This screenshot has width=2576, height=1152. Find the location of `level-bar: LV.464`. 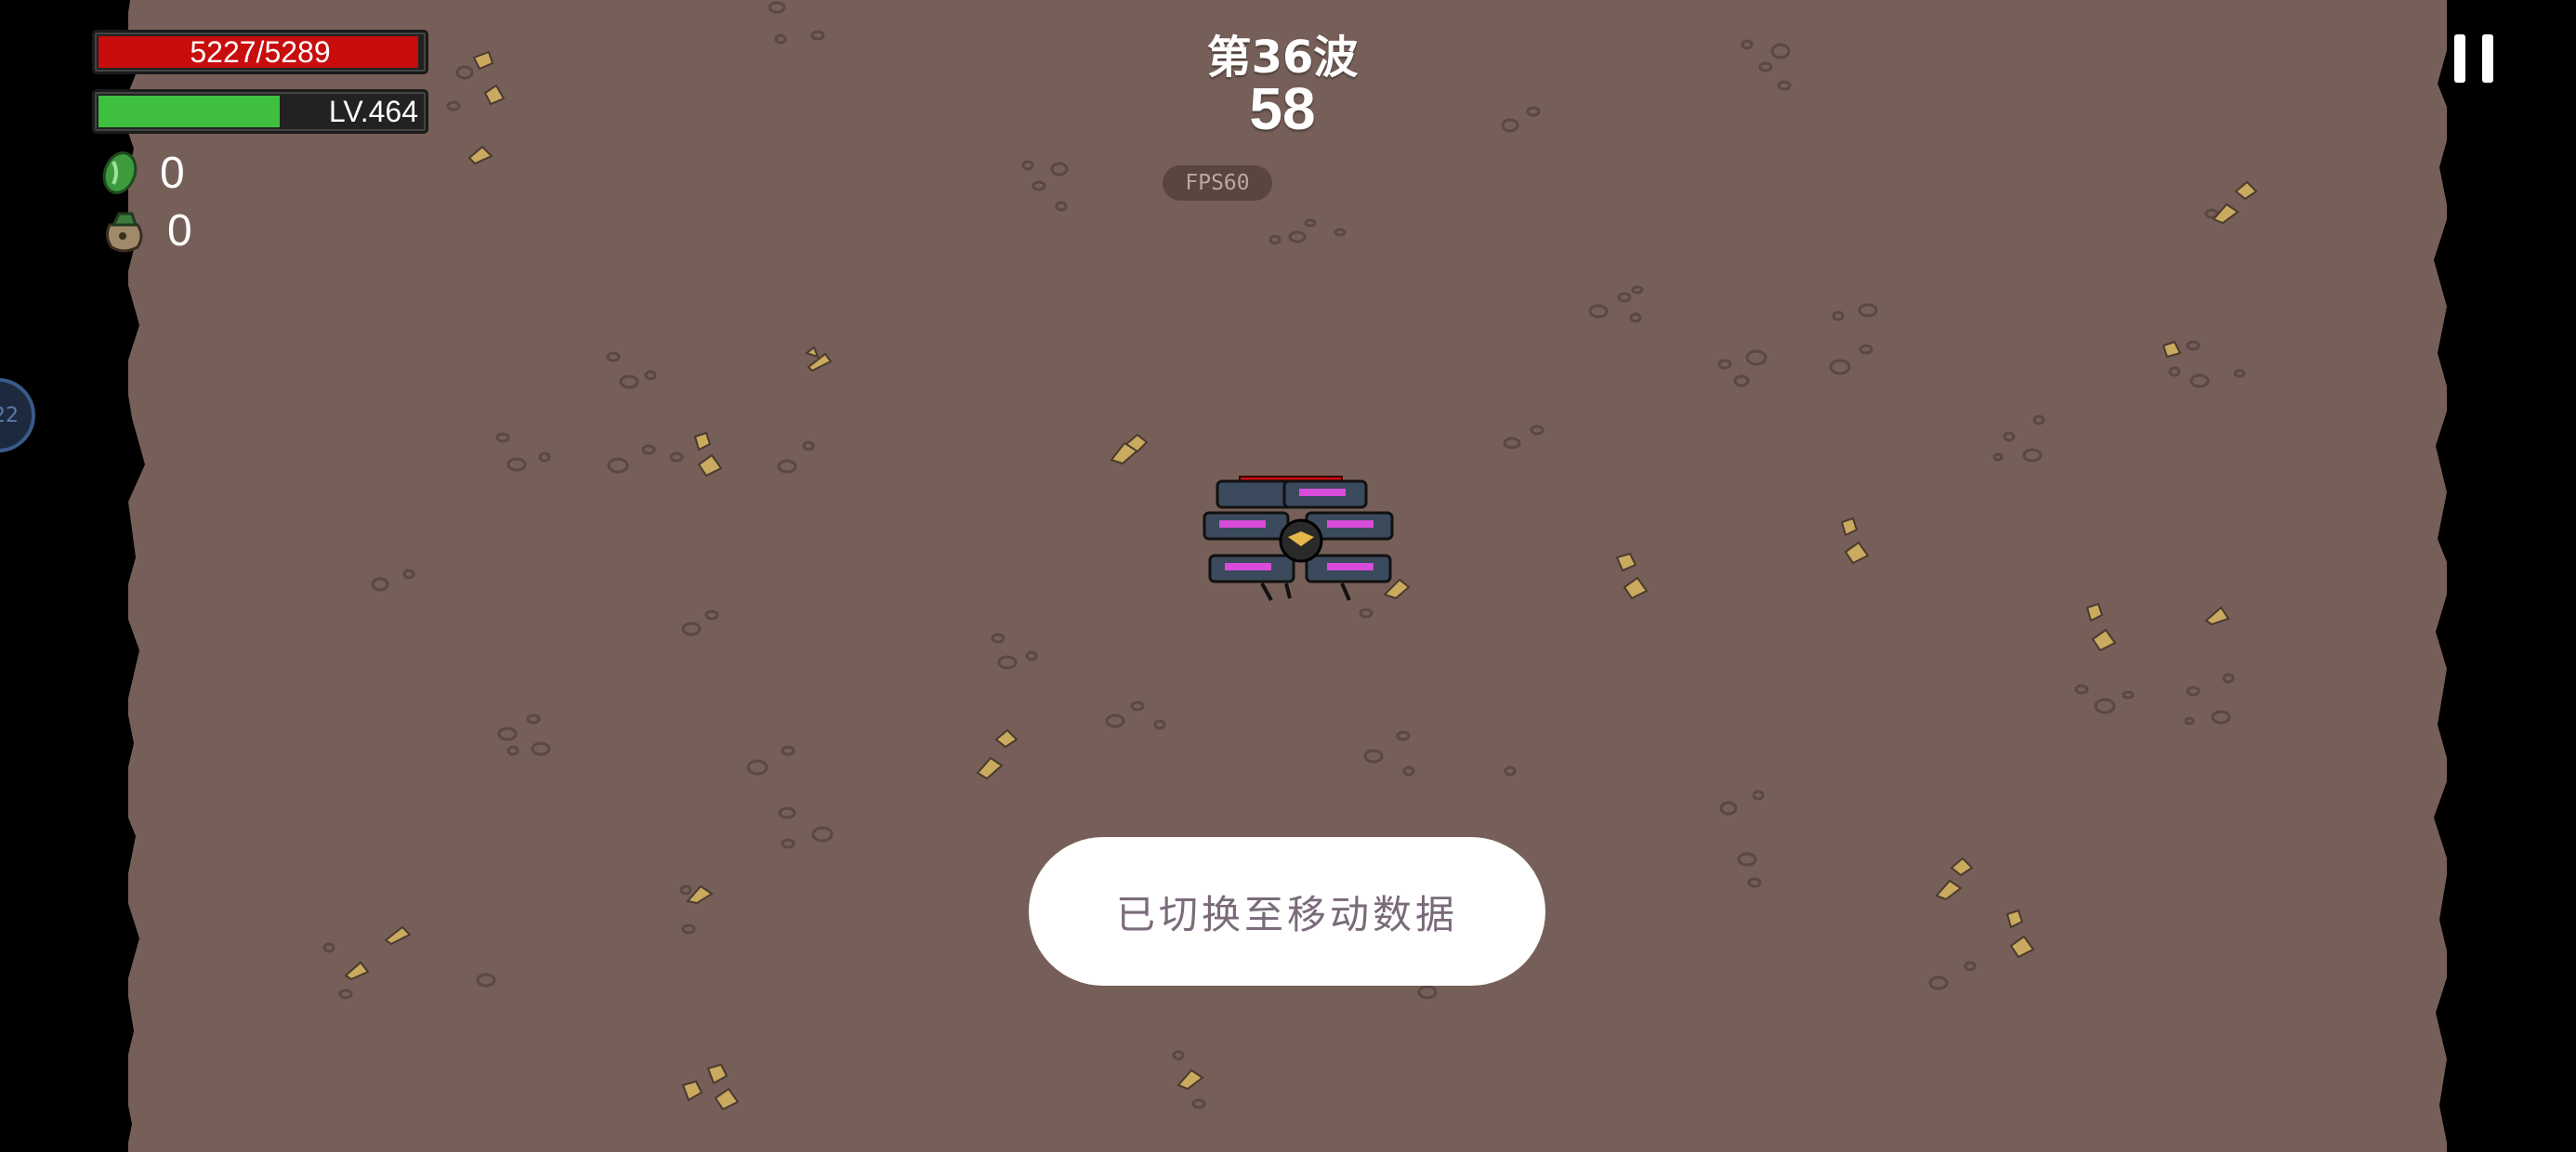

level-bar: LV.464 is located at coordinates (260, 111).